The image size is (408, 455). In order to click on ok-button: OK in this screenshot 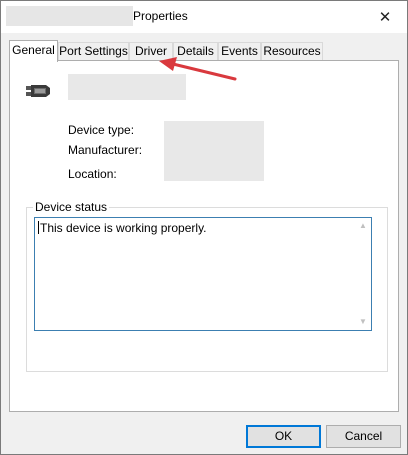, I will do `click(283, 436)`.